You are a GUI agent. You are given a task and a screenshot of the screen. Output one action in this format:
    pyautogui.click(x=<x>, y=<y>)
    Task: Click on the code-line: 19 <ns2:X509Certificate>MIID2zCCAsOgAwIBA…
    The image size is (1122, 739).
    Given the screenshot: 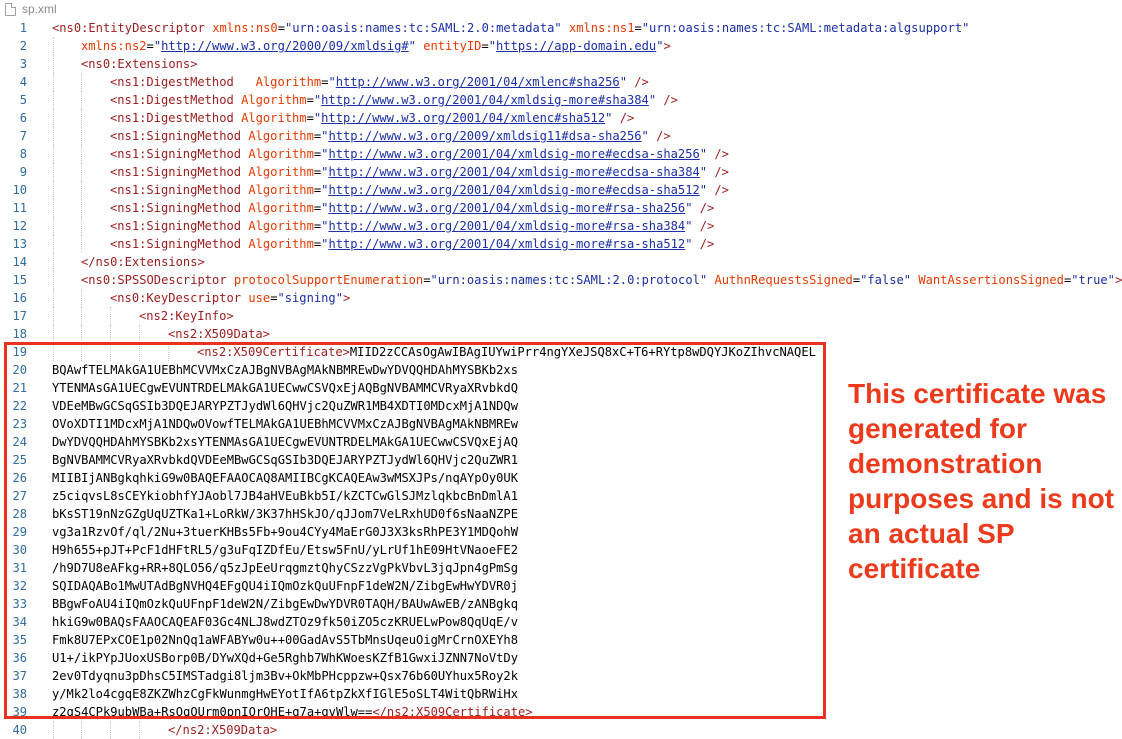 What is the action you would take?
    pyautogui.click(x=561, y=352)
    